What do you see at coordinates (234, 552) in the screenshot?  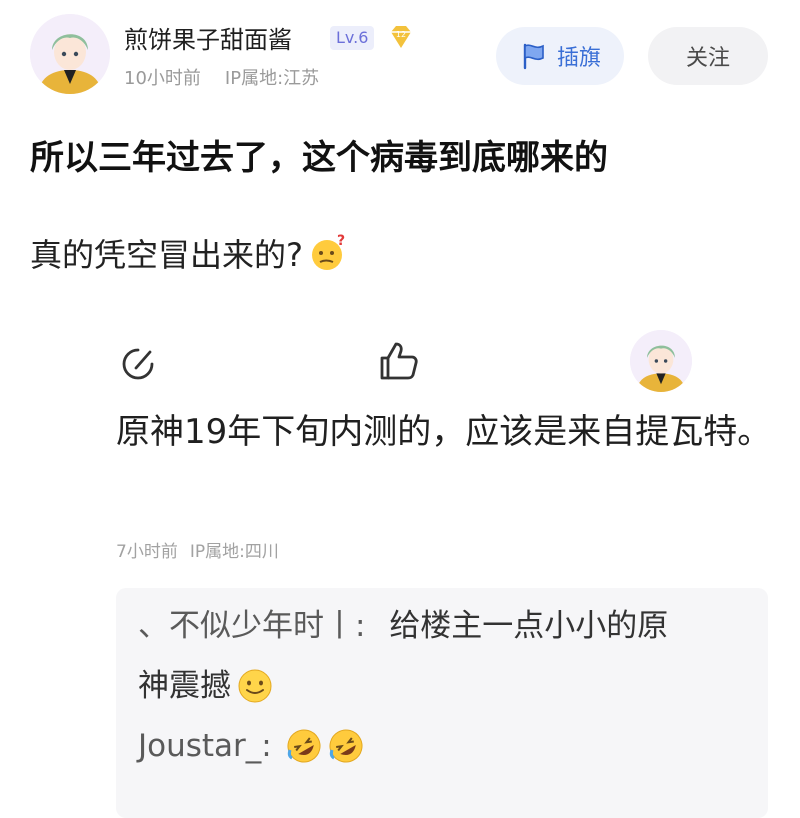 I see `comment-ip: IP属地:四川` at bounding box center [234, 552].